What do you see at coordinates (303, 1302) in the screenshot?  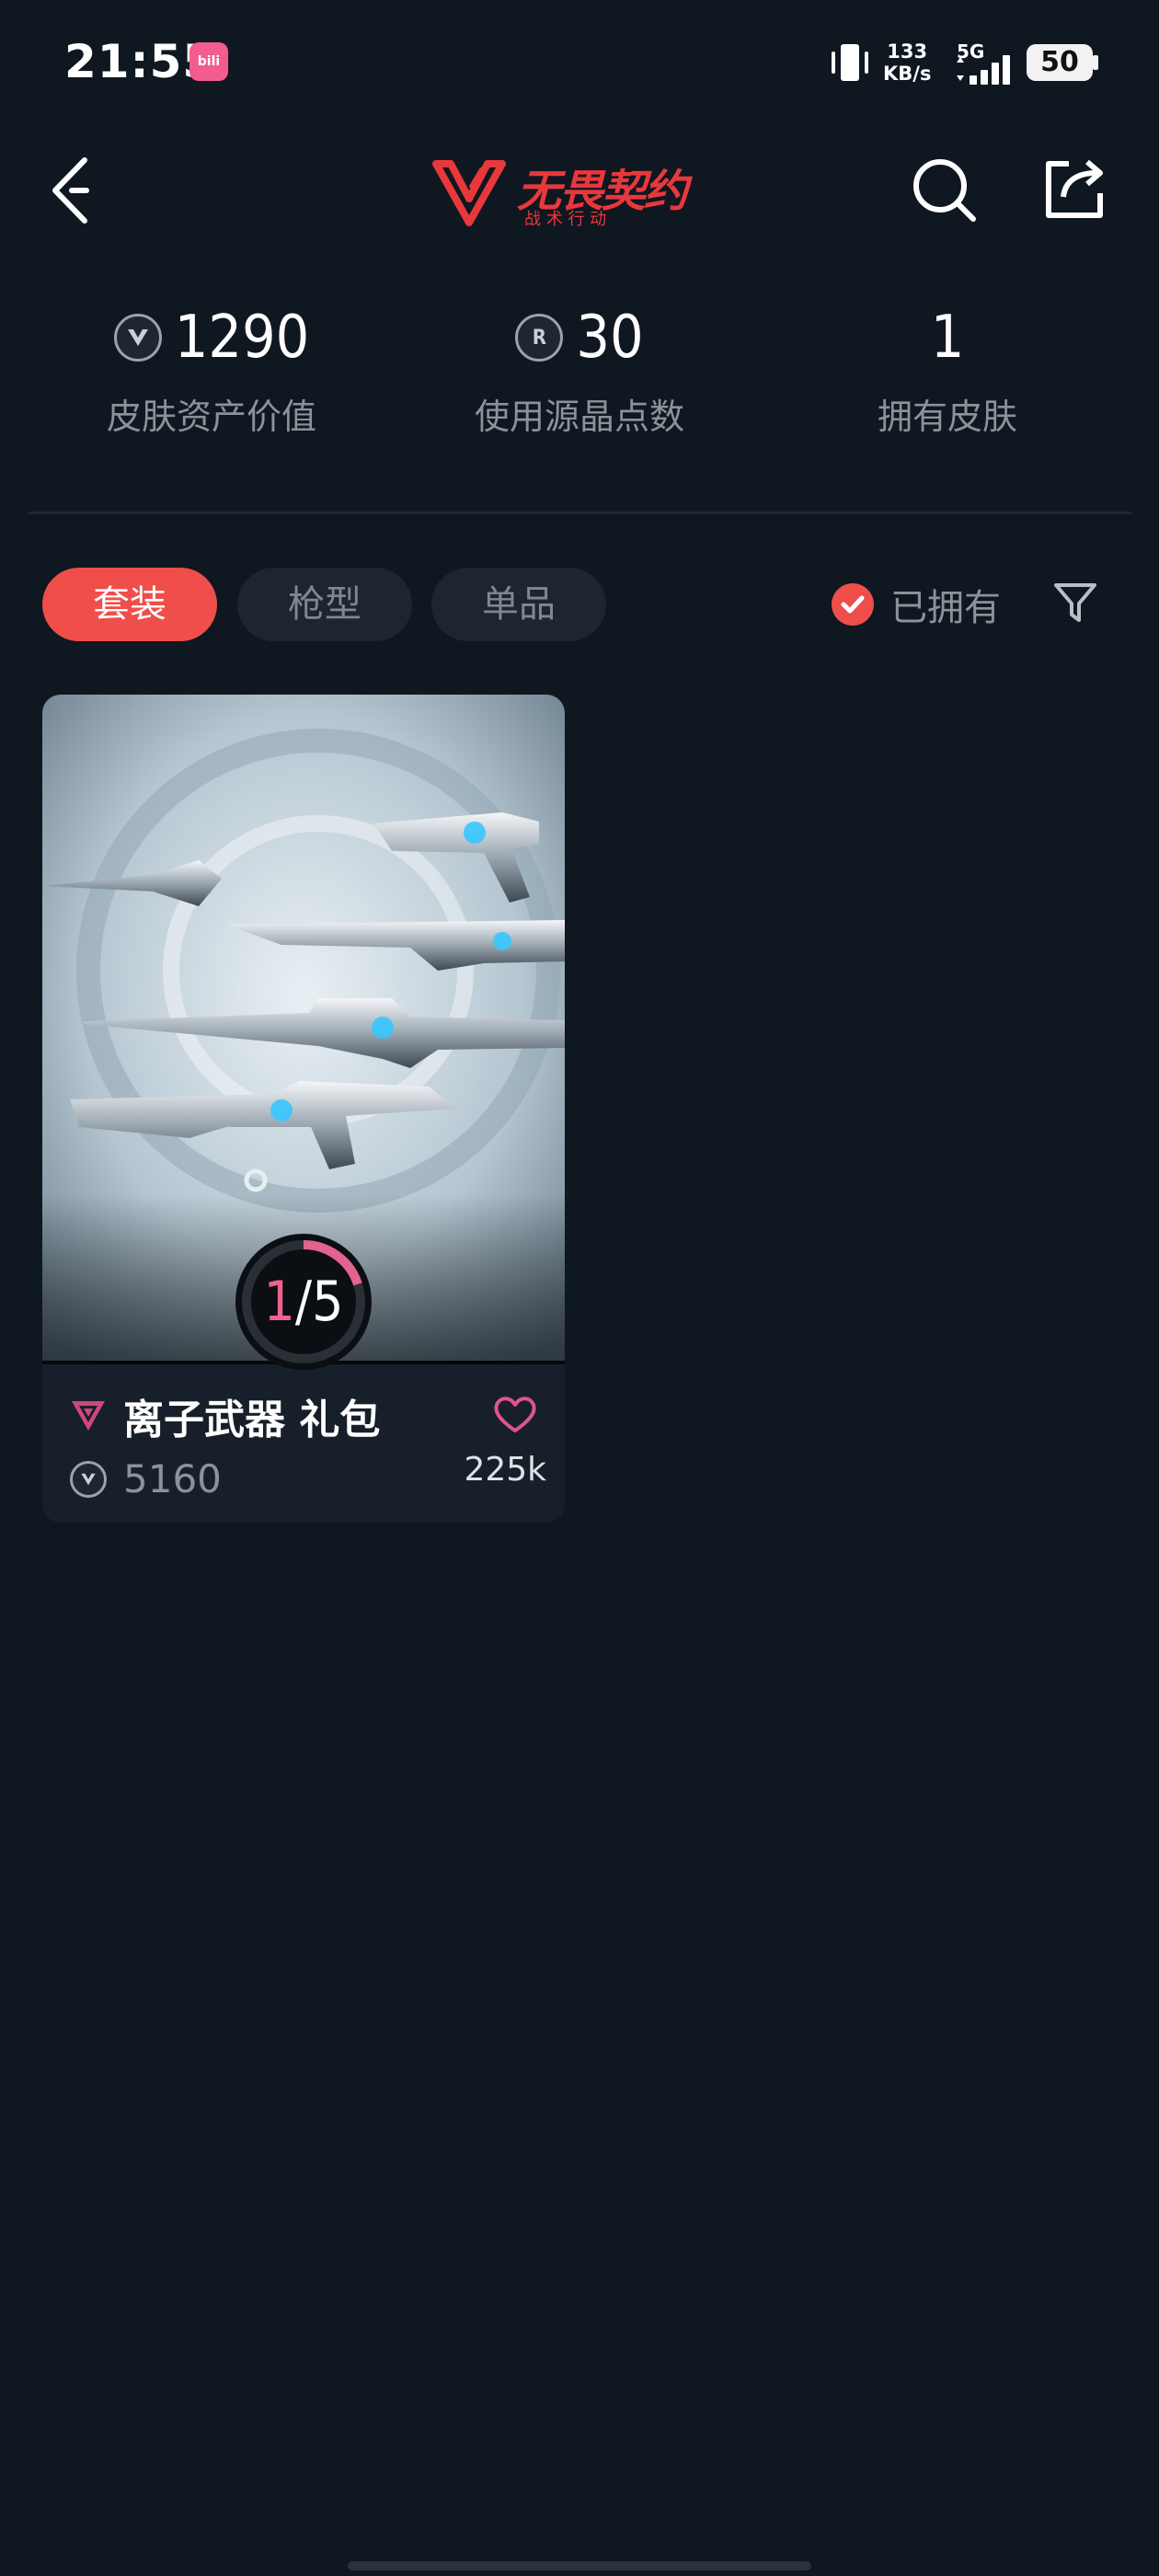 I see `ownership-progress-text: 1/5` at bounding box center [303, 1302].